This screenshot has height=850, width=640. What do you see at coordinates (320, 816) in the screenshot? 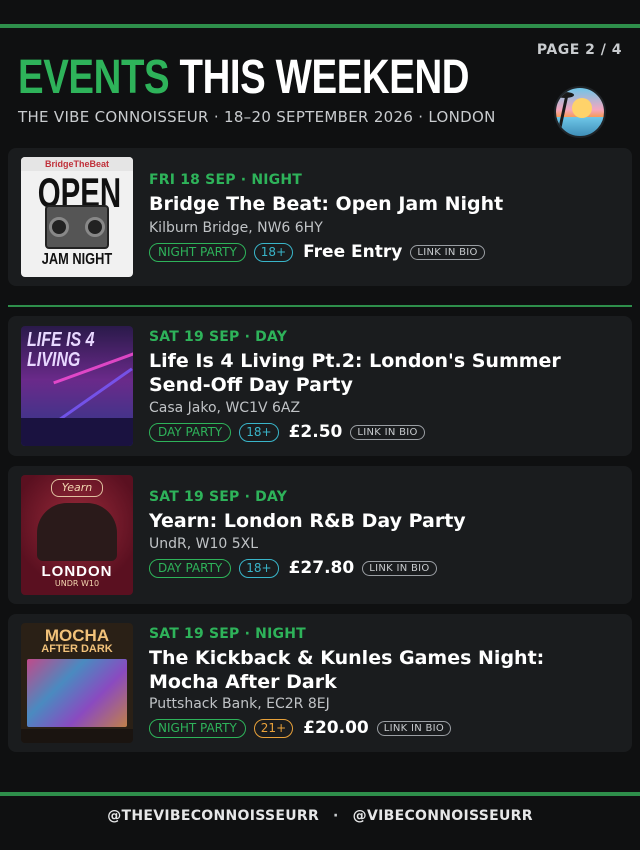
I see `footer-handles: @THEVIBECONNOISSEURR · @VIBECONNOISSEURR` at bounding box center [320, 816].